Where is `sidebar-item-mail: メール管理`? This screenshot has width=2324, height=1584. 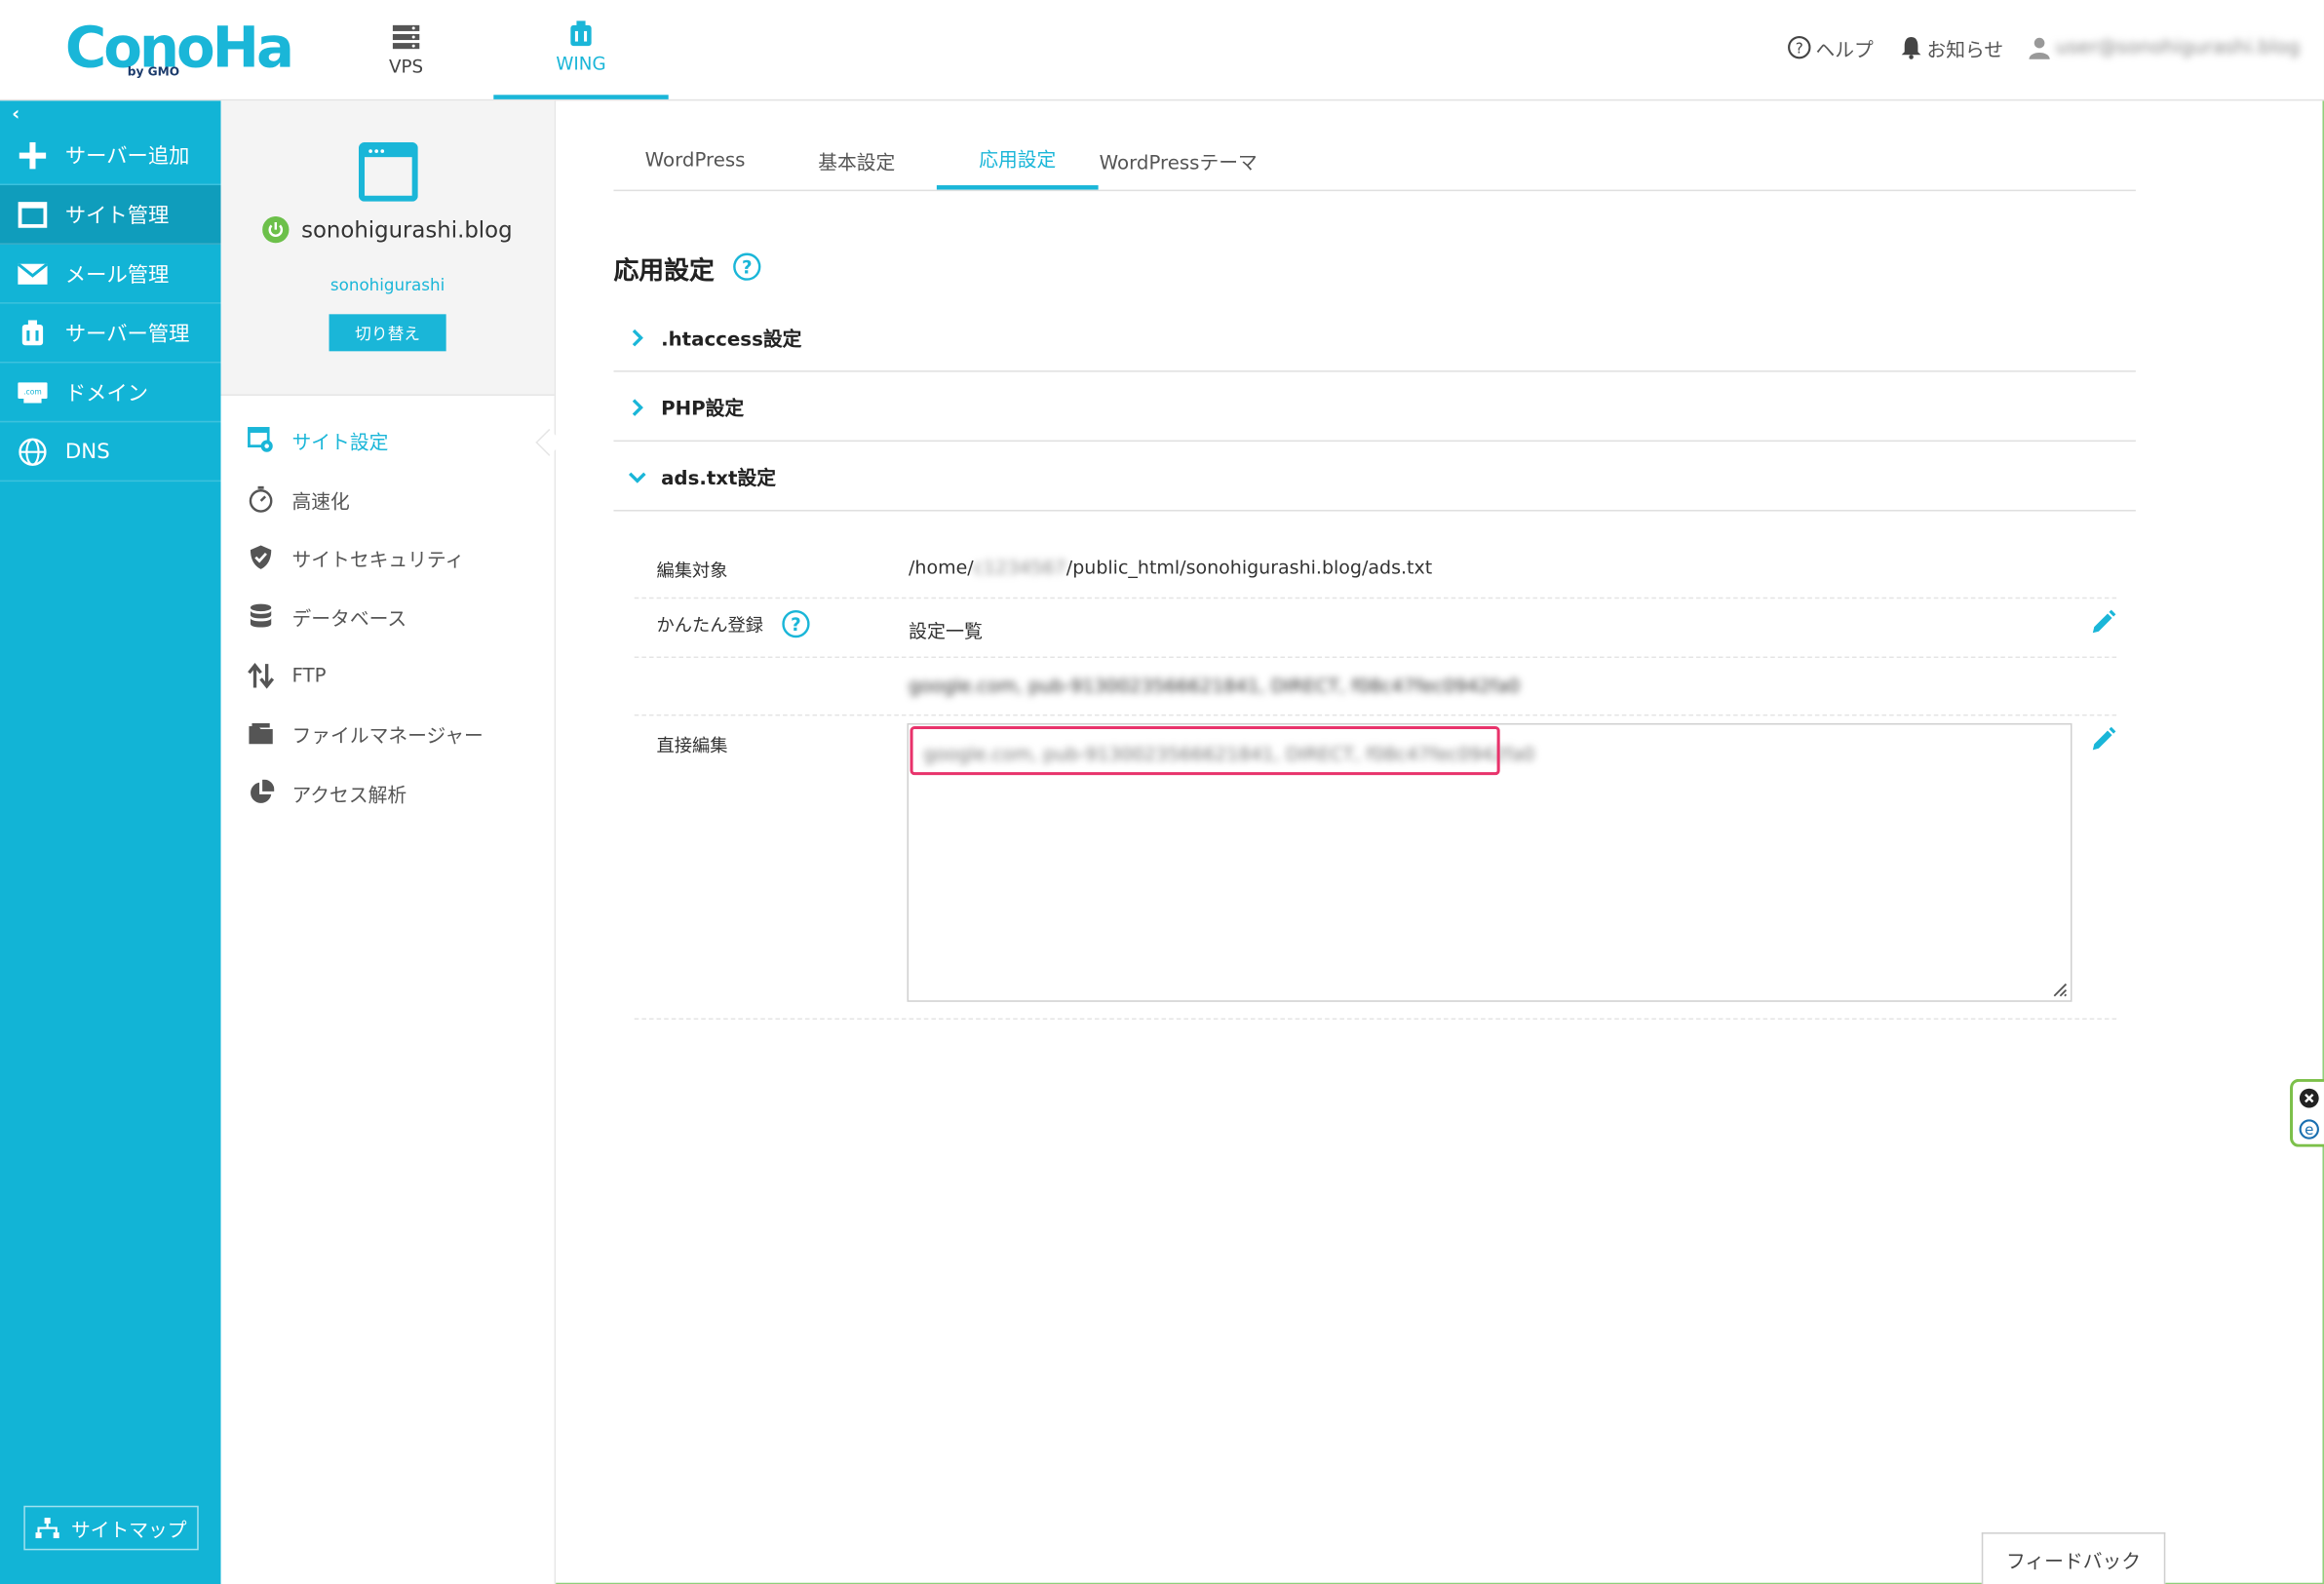
sidebar-item-mail: メール管理 is located at coordinates (110, 275).